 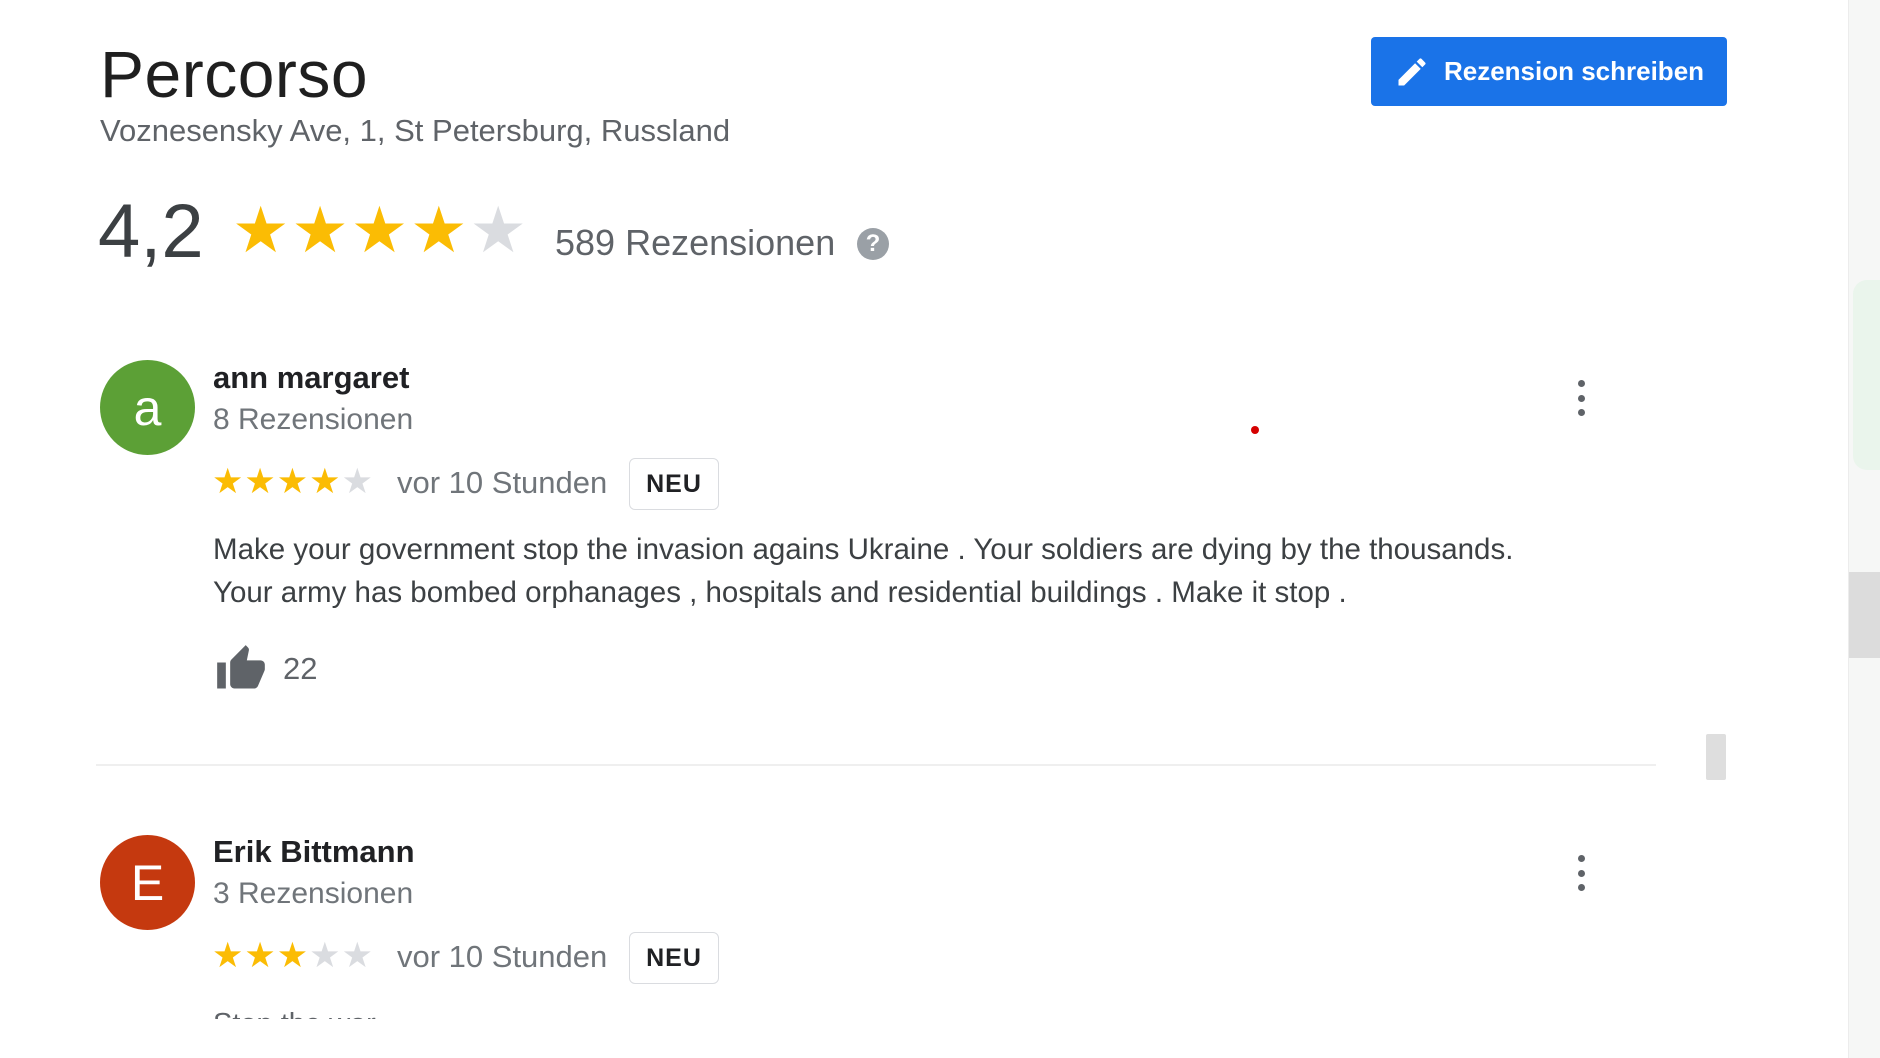 What do you see at coordinates (1716, 757) in the screenshot?
I see `scrollbar-thumb` at bounding box center [1716, 757].